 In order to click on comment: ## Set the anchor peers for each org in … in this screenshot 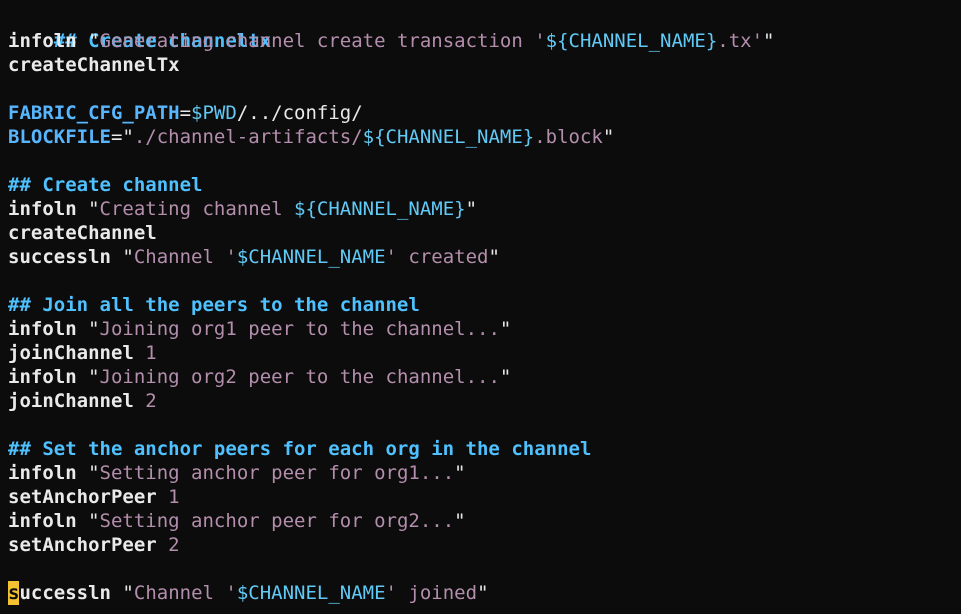, I will do `click(300, 449)`.